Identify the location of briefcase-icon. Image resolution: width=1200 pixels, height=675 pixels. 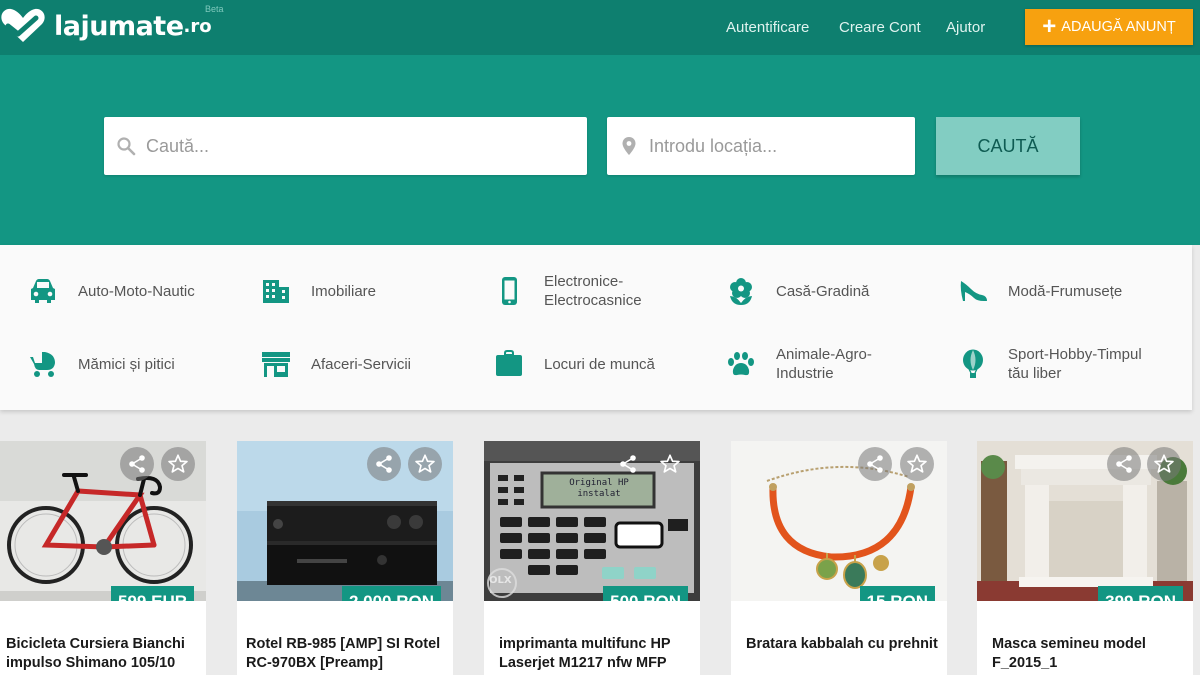
(509, 364).